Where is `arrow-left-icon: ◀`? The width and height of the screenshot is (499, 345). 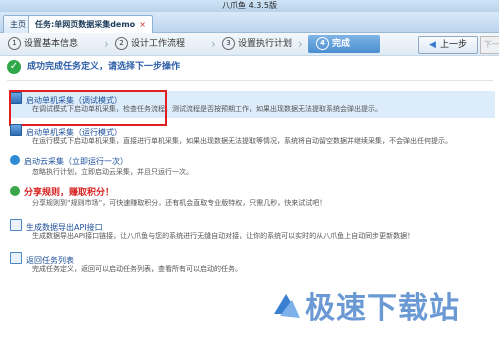 arrow-left-icon: ◀ is located at coordinates (432, 45).